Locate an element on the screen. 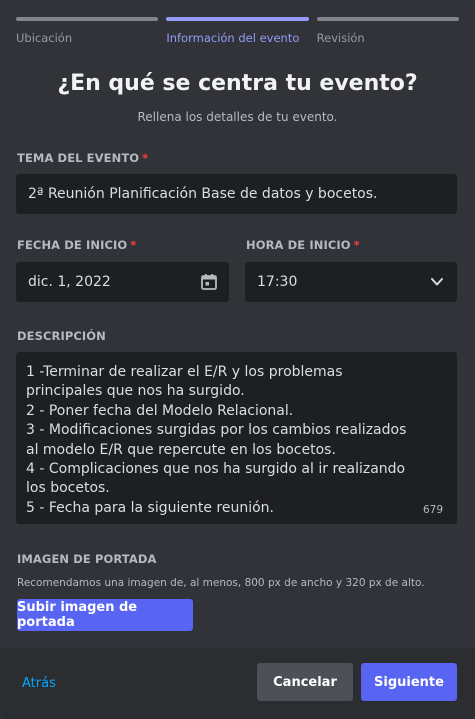 The image size is (475, 719). start-time-label: HORA DE INICIO * is located at coordinates (303, 245).